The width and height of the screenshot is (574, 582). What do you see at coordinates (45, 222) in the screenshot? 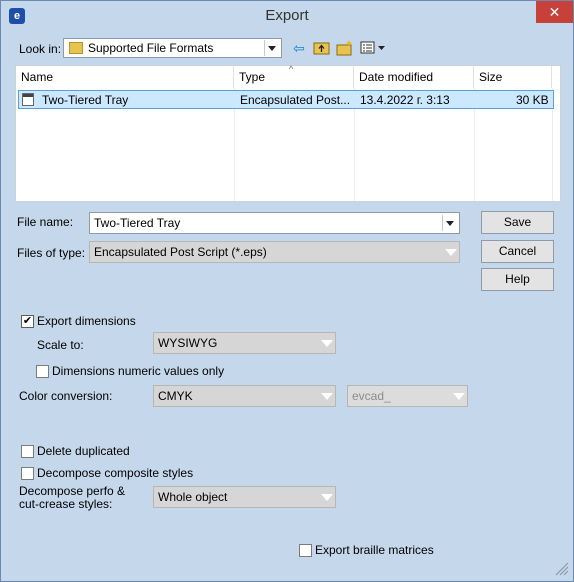
I see `file-name-label: File name:` at bounding box center [45, 222].